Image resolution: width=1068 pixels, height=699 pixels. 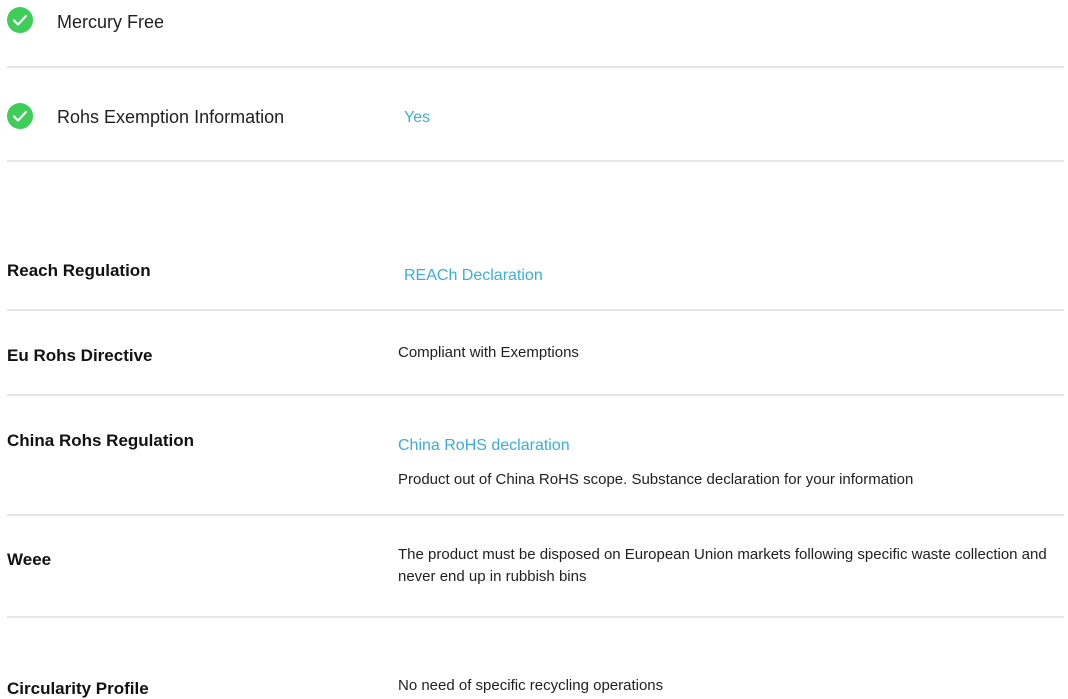 I want to click on circularity-profile-label: Circularity Profile, so click(x=78, y=688).